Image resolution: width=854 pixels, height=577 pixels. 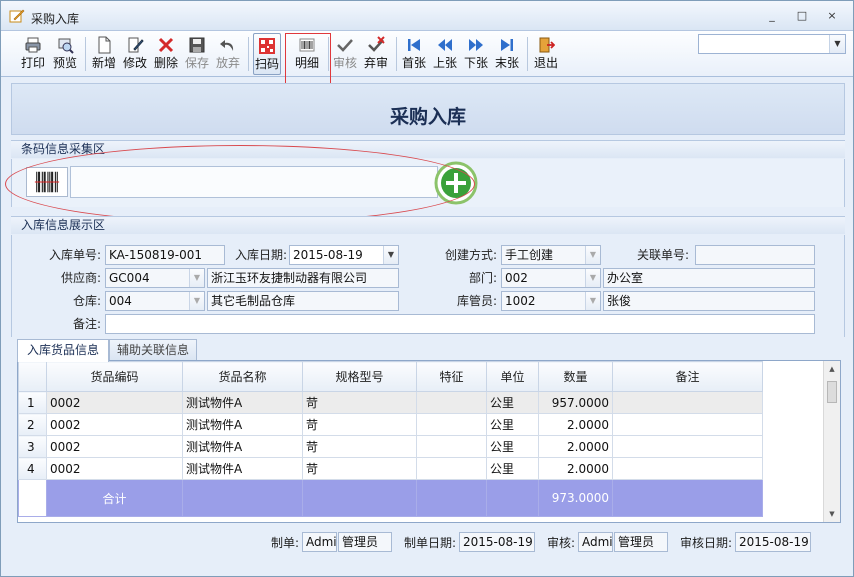 I want to click on audit-date-field: 2015-08-19, so click(x=773, y=542).